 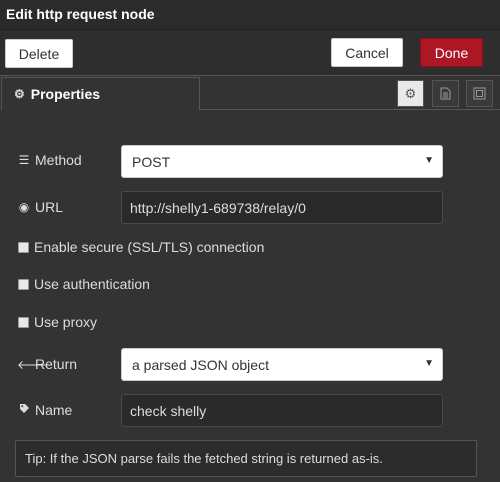 I want to click on name-label-row: Name, so click(x=44, y=410).